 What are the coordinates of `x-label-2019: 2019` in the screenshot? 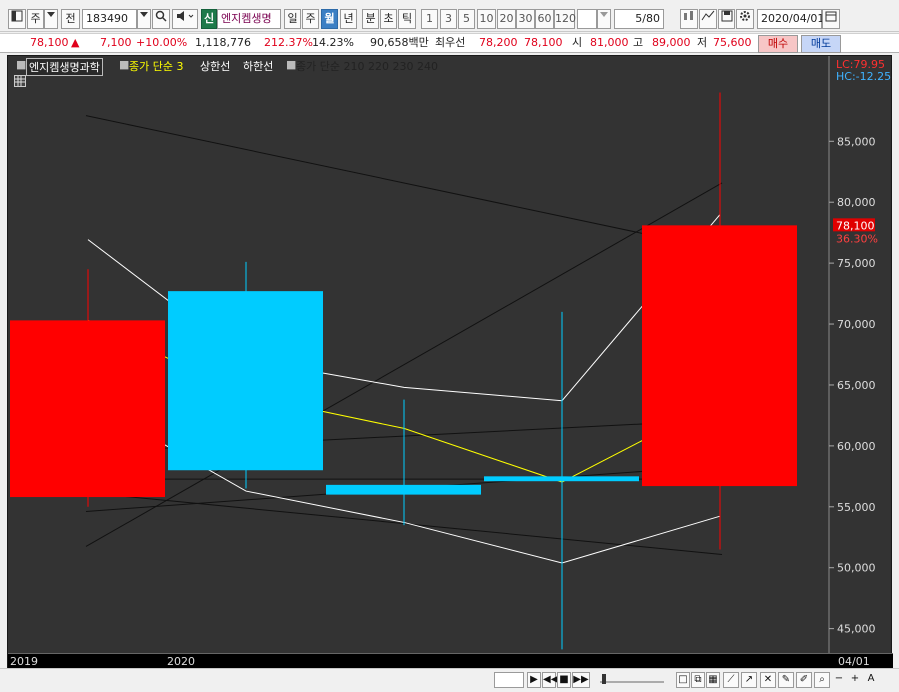 It's located at (24, 661).